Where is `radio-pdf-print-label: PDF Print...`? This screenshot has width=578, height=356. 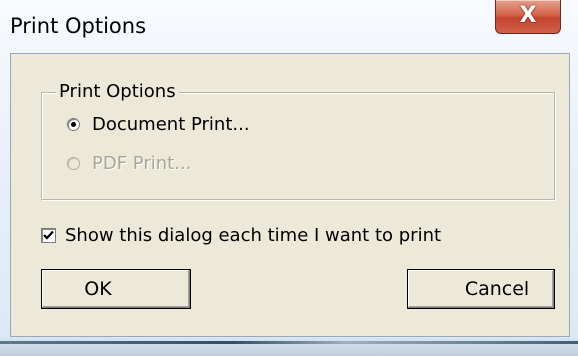 radio-pdf-print-label: PDF Print... is located at coordinates (142, 163).